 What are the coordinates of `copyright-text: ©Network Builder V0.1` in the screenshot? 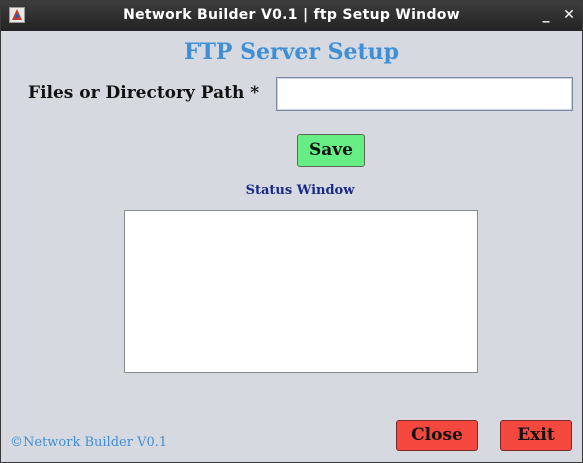 It's located at (89, 442).